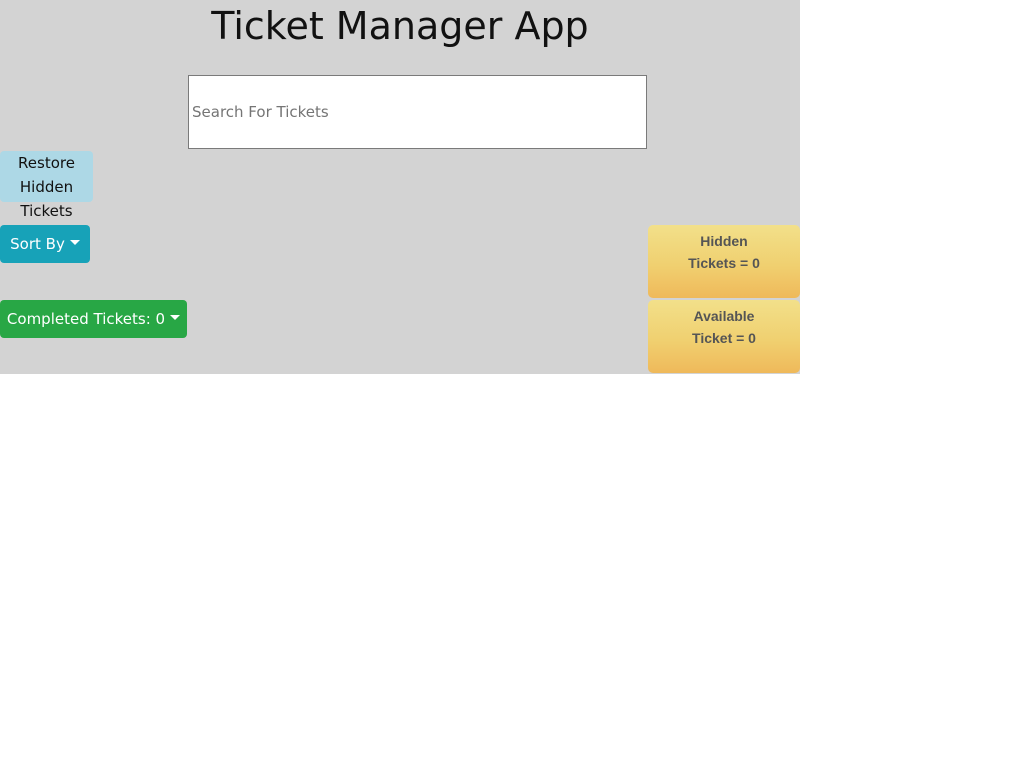 The image size is (1024, 768). Describe the element at coordinates (37, 244) in the screenshot. I see `sort-by-label: Sort By` at that location.